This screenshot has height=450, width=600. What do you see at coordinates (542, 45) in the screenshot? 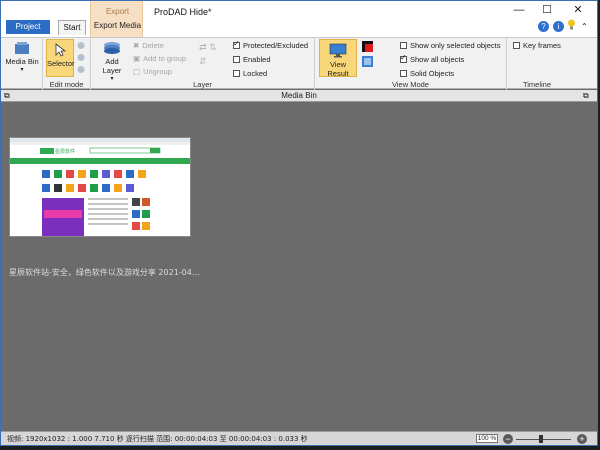
I see `key-frames-label: Key frames` at bounding box center [542, 45].